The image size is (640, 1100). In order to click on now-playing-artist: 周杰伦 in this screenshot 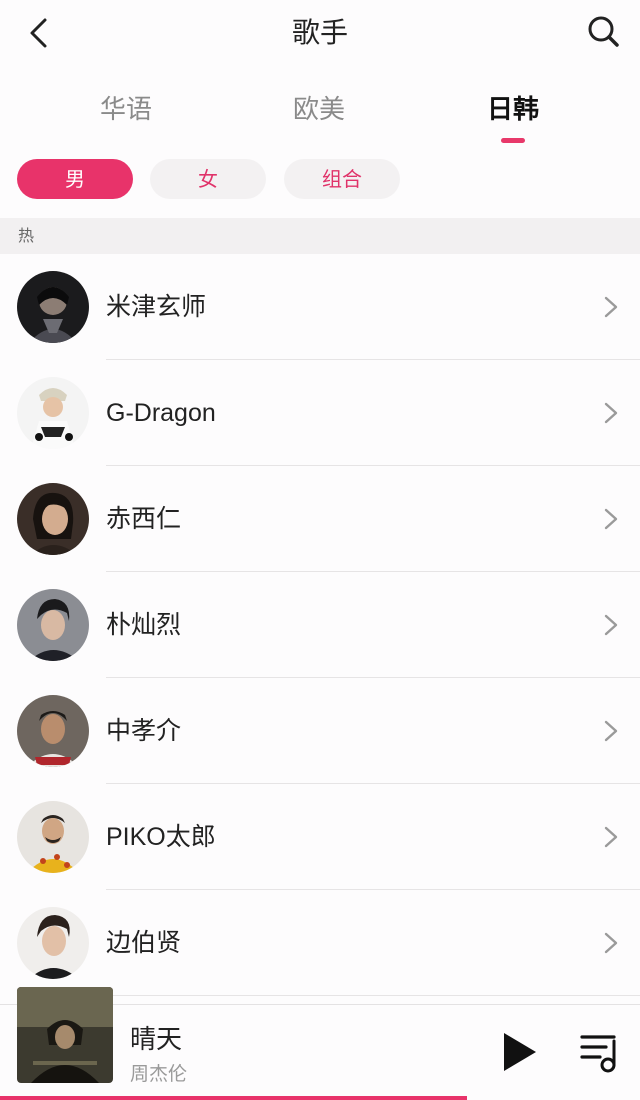, I will do `click(159, 1074)`.